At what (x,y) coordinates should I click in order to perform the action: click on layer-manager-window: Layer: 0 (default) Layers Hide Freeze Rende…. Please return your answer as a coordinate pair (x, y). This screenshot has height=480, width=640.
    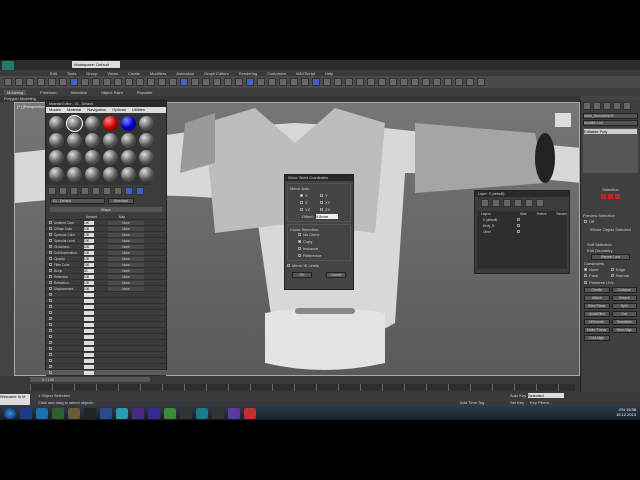
    Looking at the image, I should click on (522, 232).